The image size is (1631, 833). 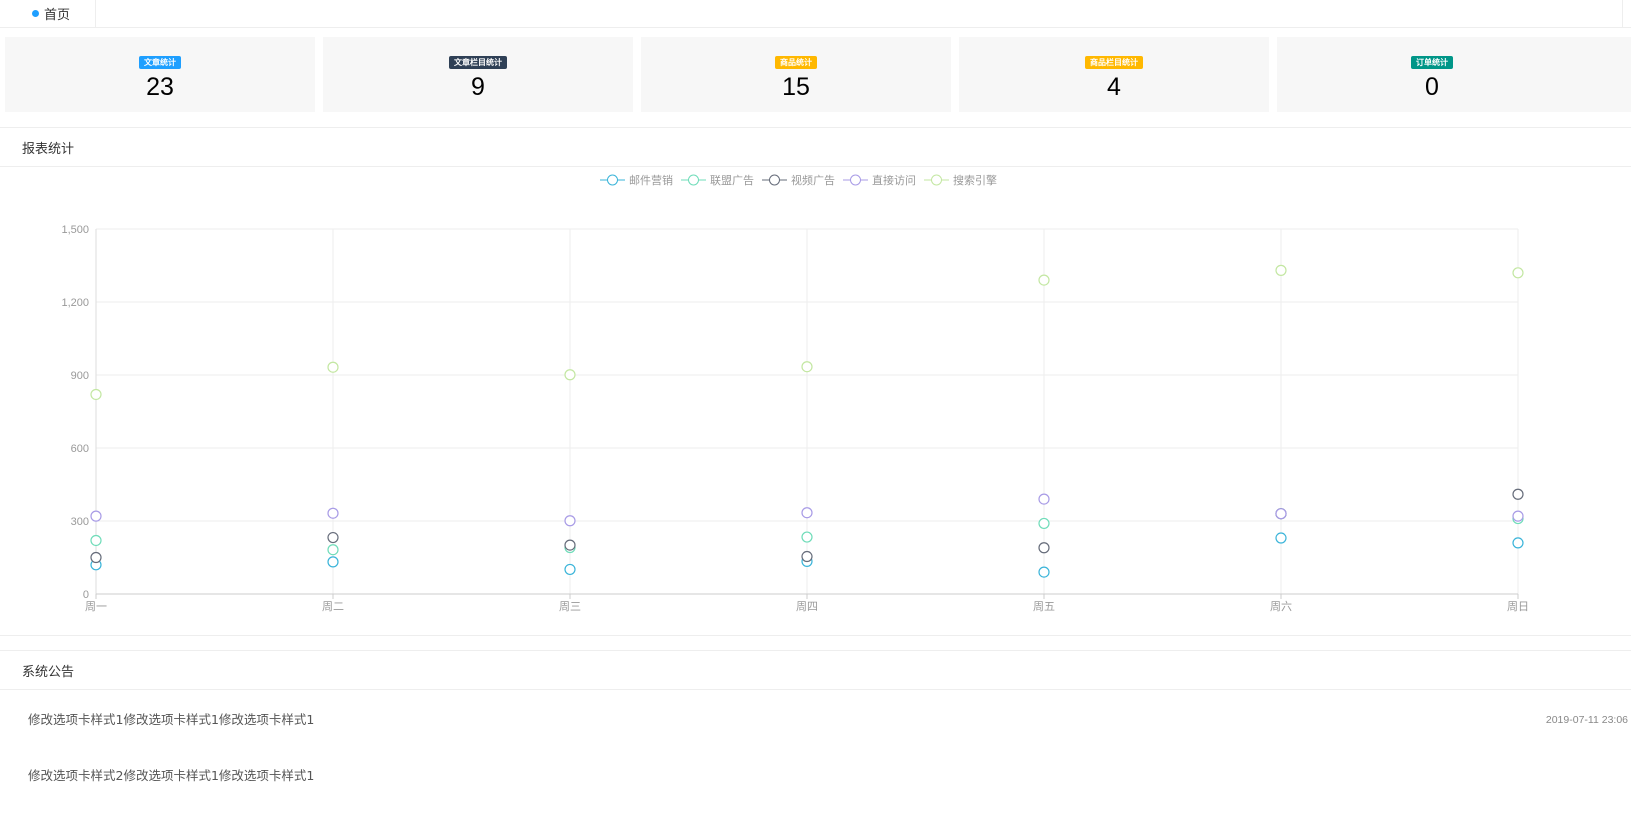 What do you see at coordinates (160, 62) in the screenshot?
I see `stat-badge: 文章统计` at bounding box center [160, 62].